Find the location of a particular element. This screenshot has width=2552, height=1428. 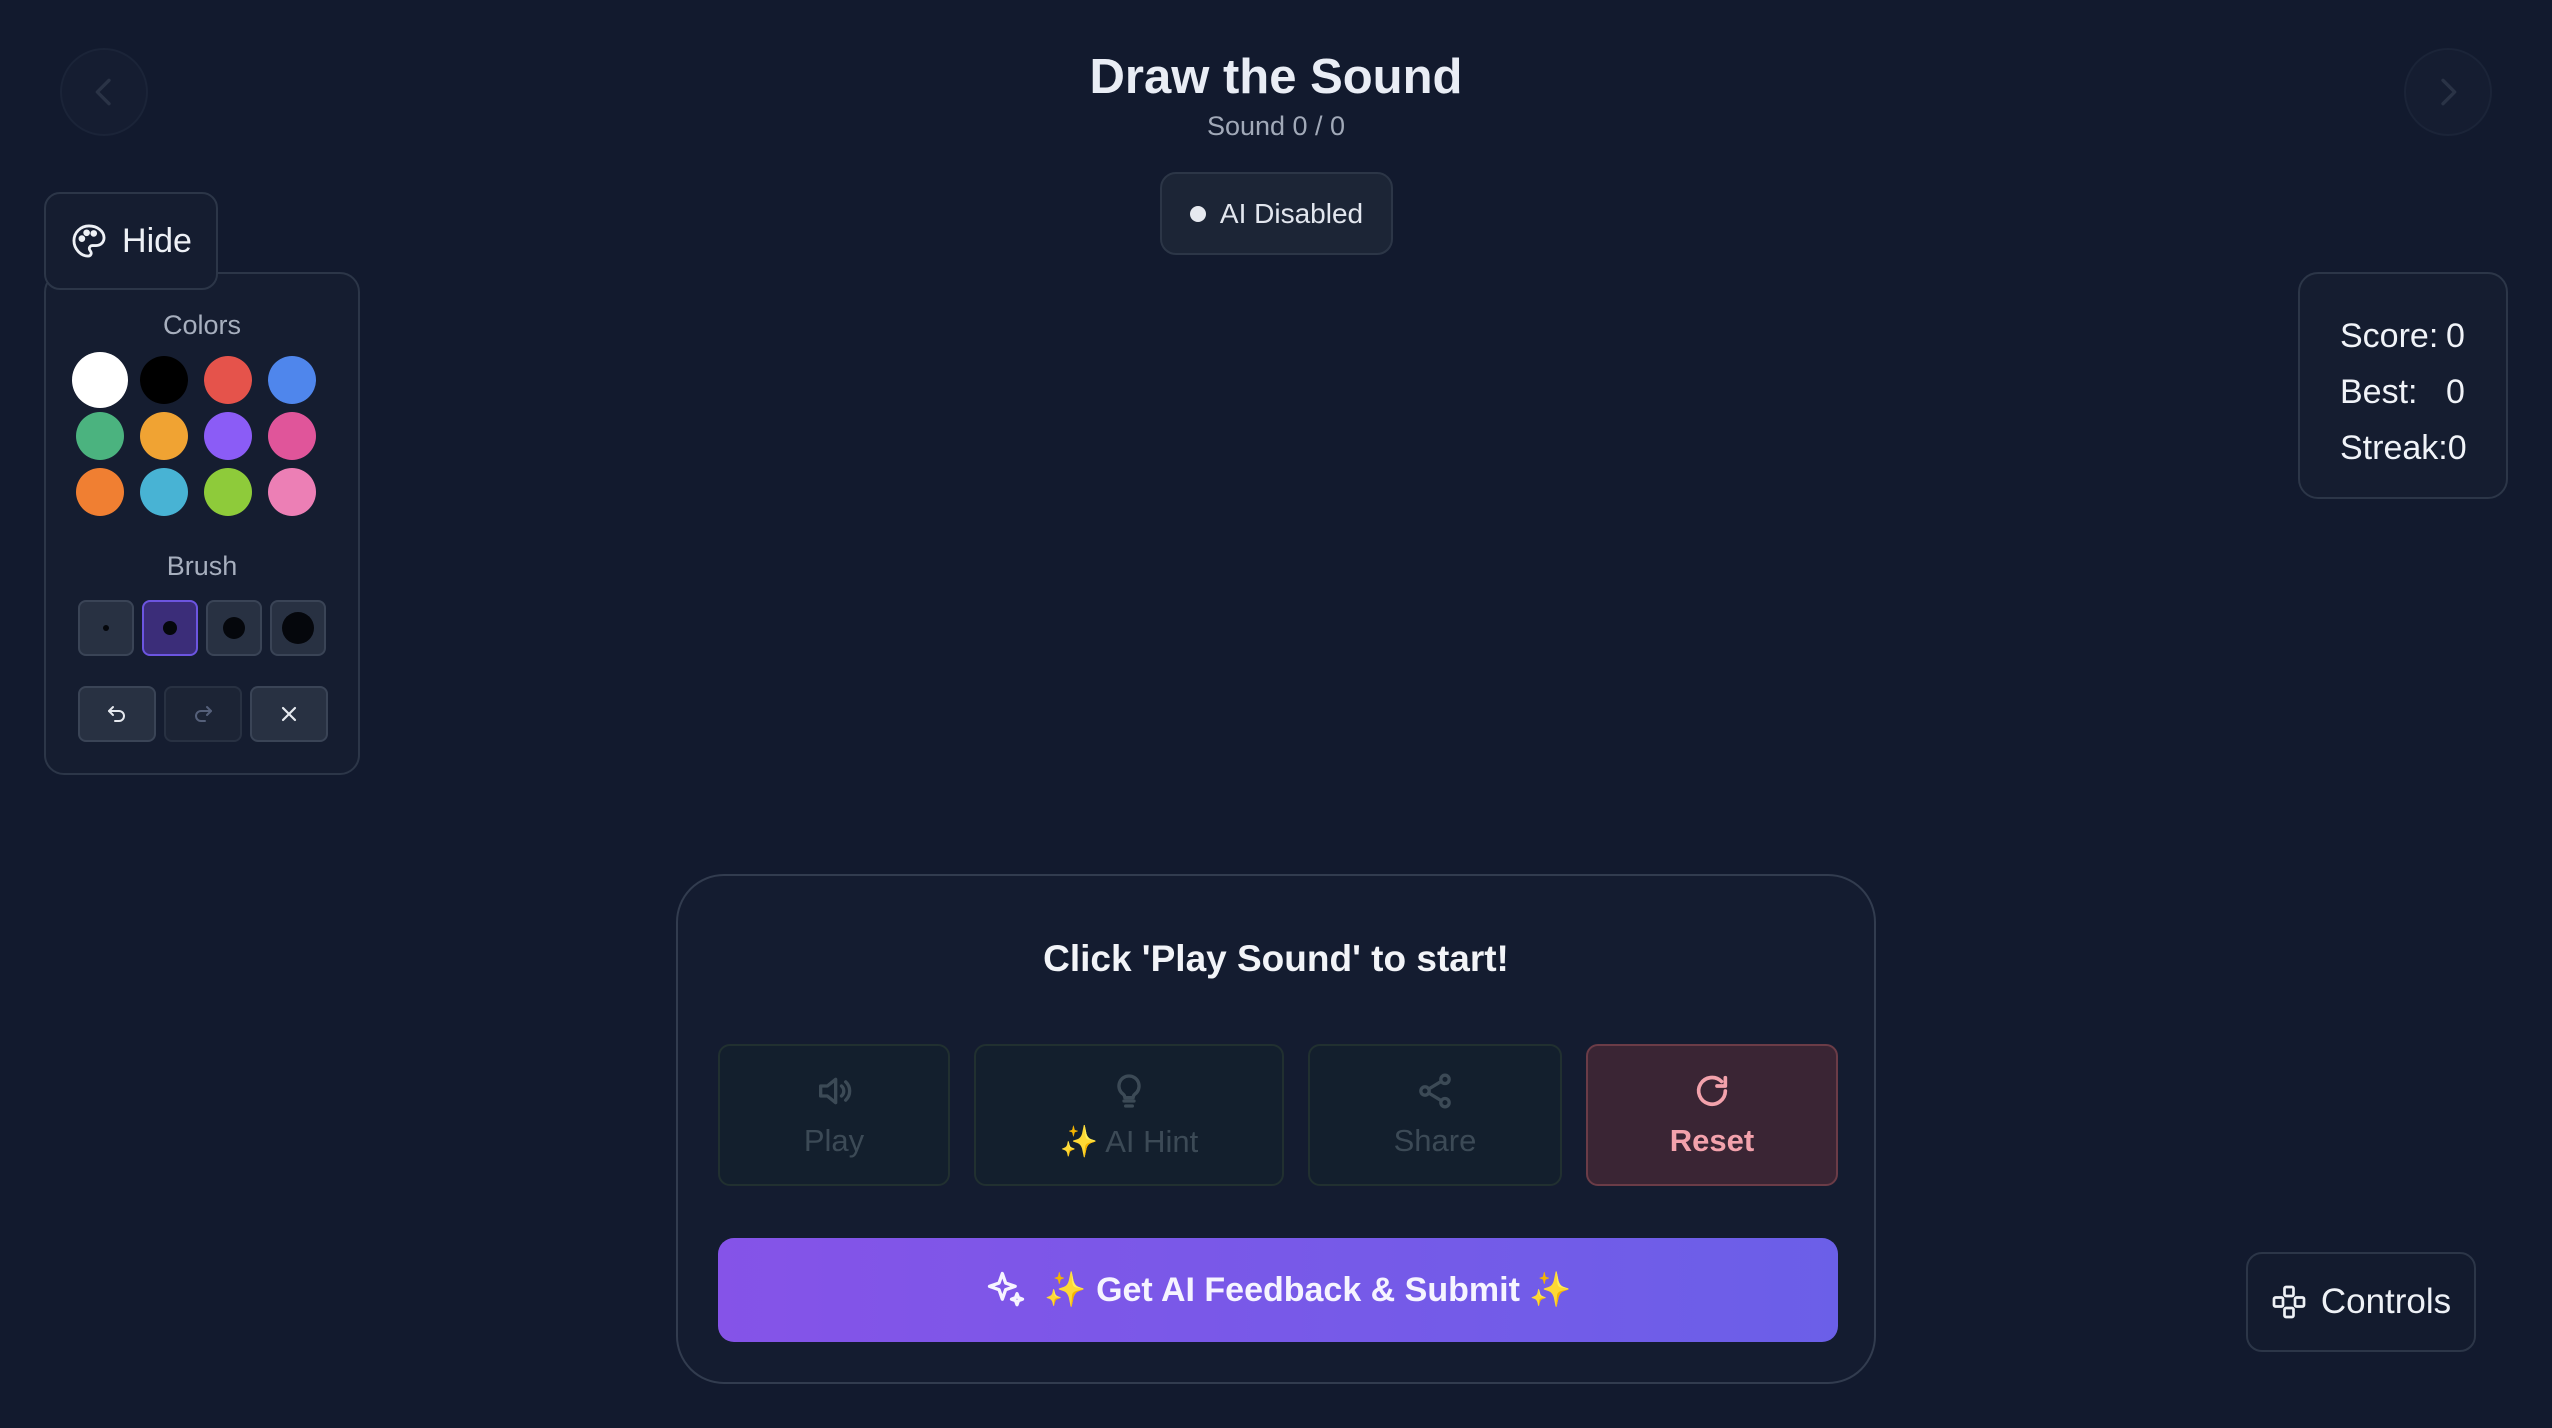

best-row: Best: 0 is located at coordinates (2423, 392).